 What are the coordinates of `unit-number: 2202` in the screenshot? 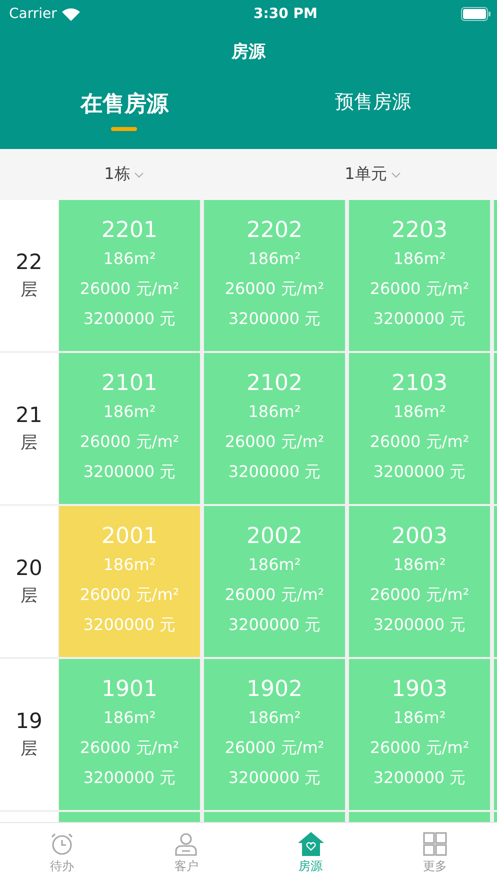 It's located at (274, 230).